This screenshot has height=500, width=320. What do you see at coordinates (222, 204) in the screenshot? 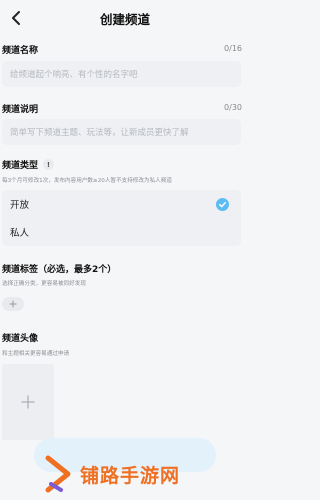
I see `checkmark-icon` at bounding box center [222, 204].